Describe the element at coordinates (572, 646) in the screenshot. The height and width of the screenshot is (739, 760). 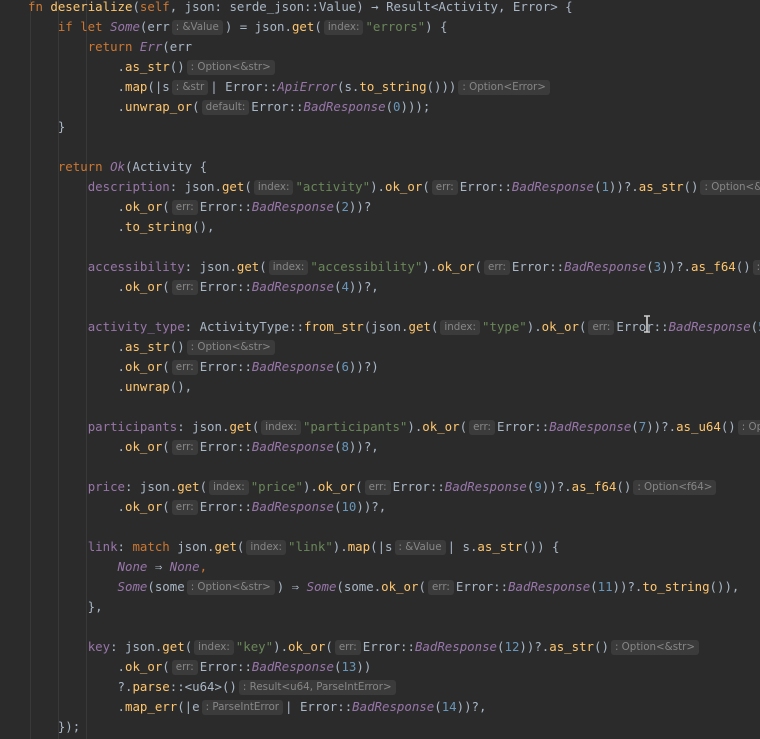
I see `code-token: as_str` at that location.